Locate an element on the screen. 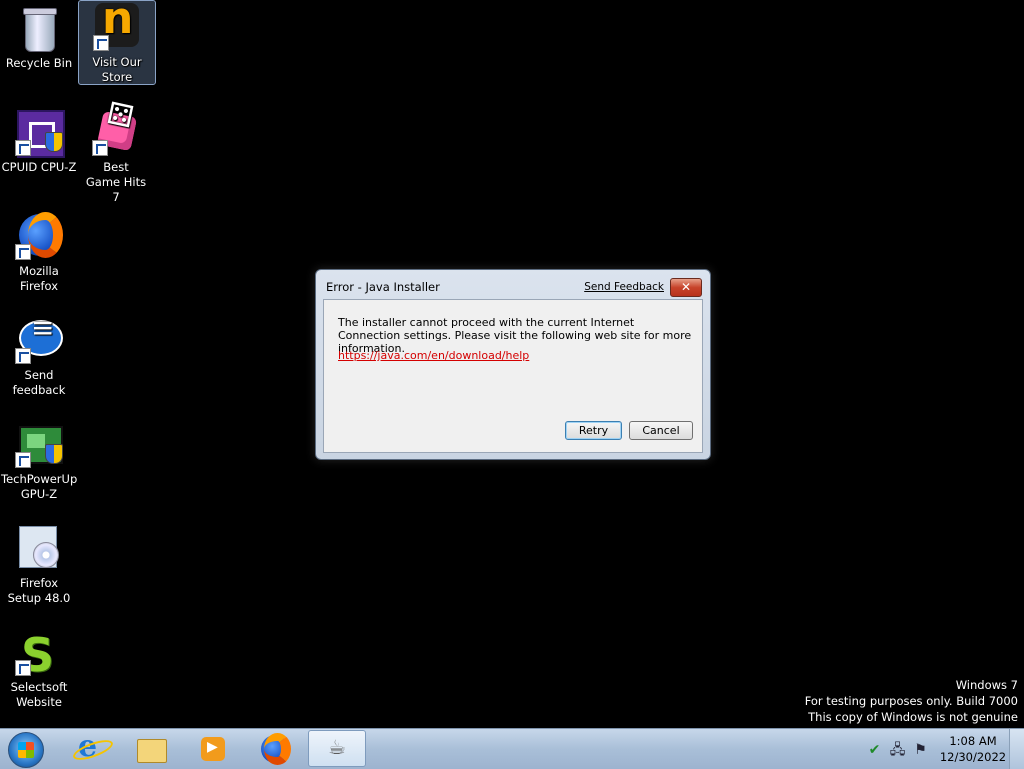  network-icon: 🖧 is located at coordinates (897, 750).